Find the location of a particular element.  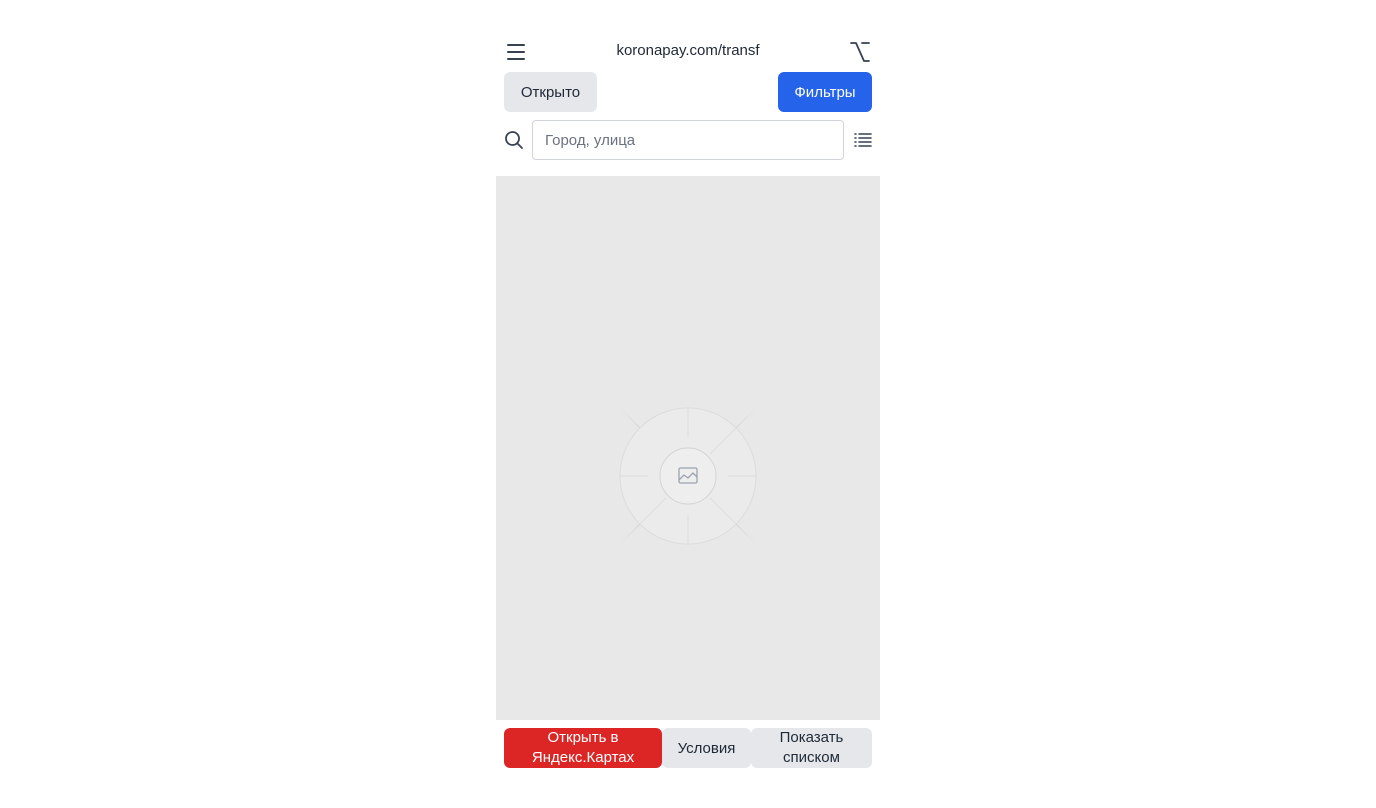

list-icon is located at coordinates (863, 140).